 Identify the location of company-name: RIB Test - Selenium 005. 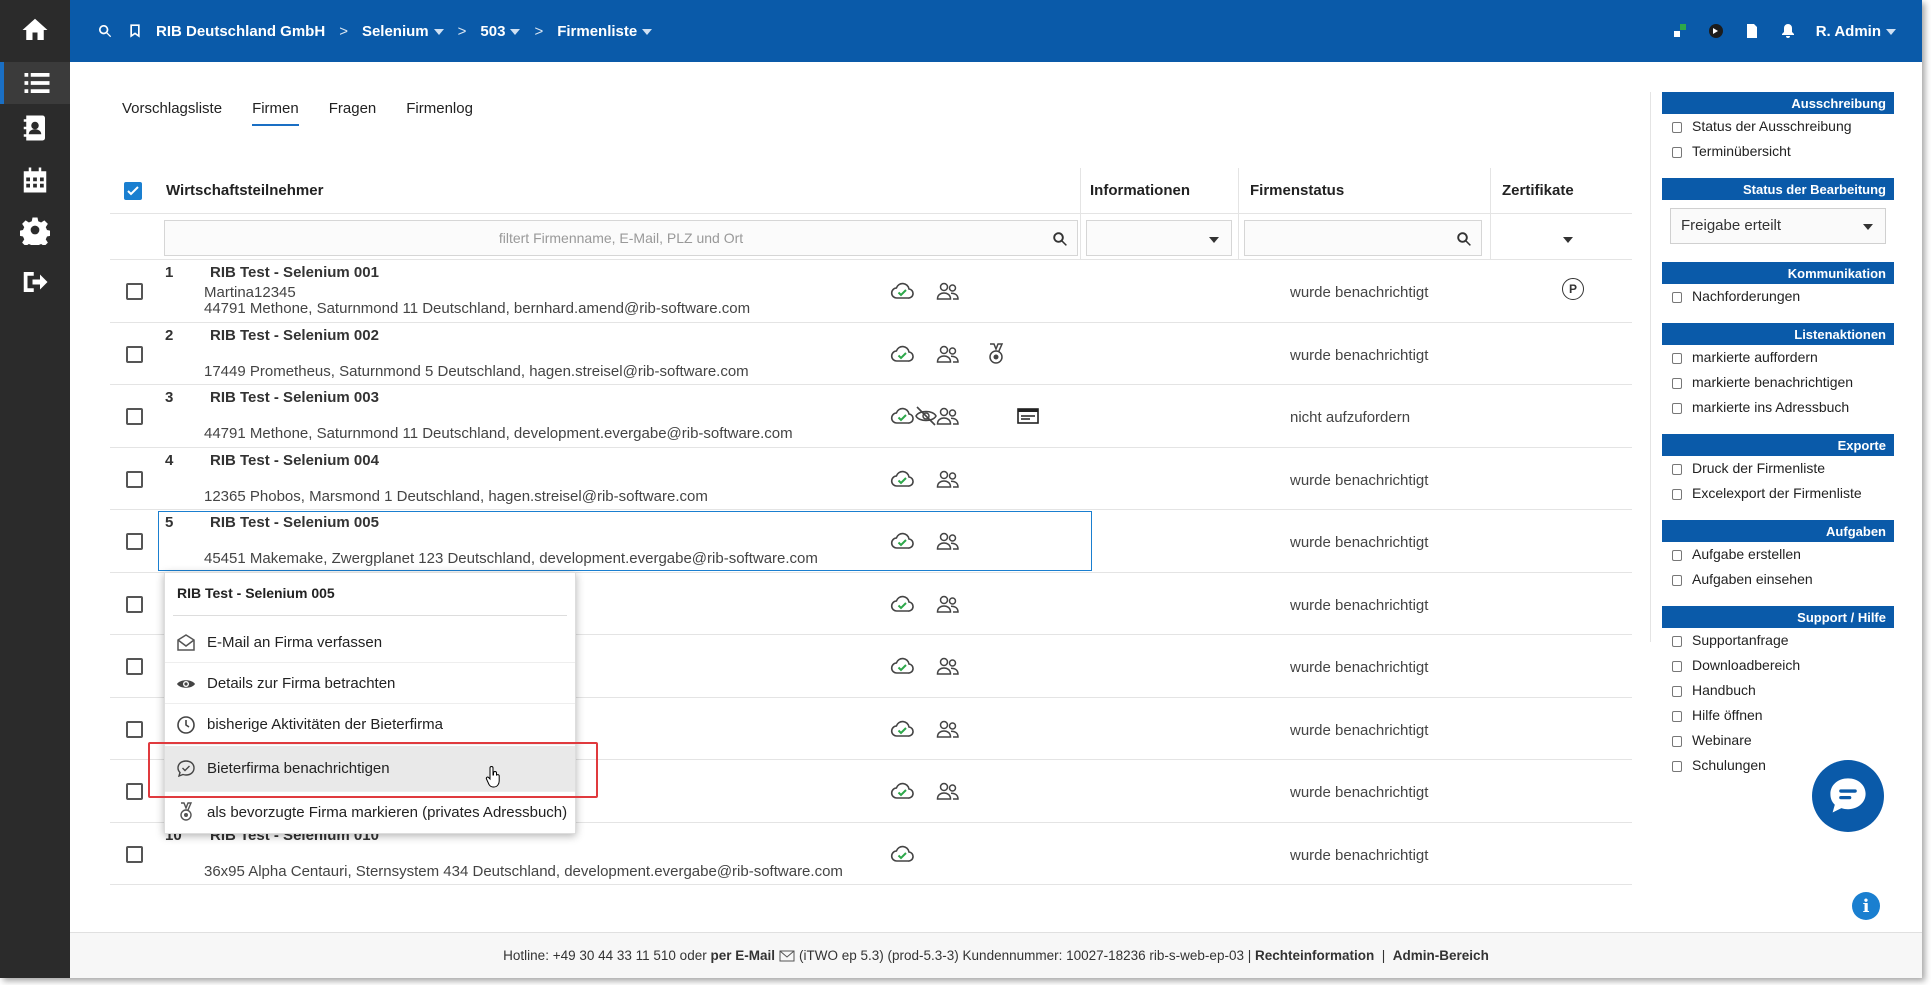
(294, 522).